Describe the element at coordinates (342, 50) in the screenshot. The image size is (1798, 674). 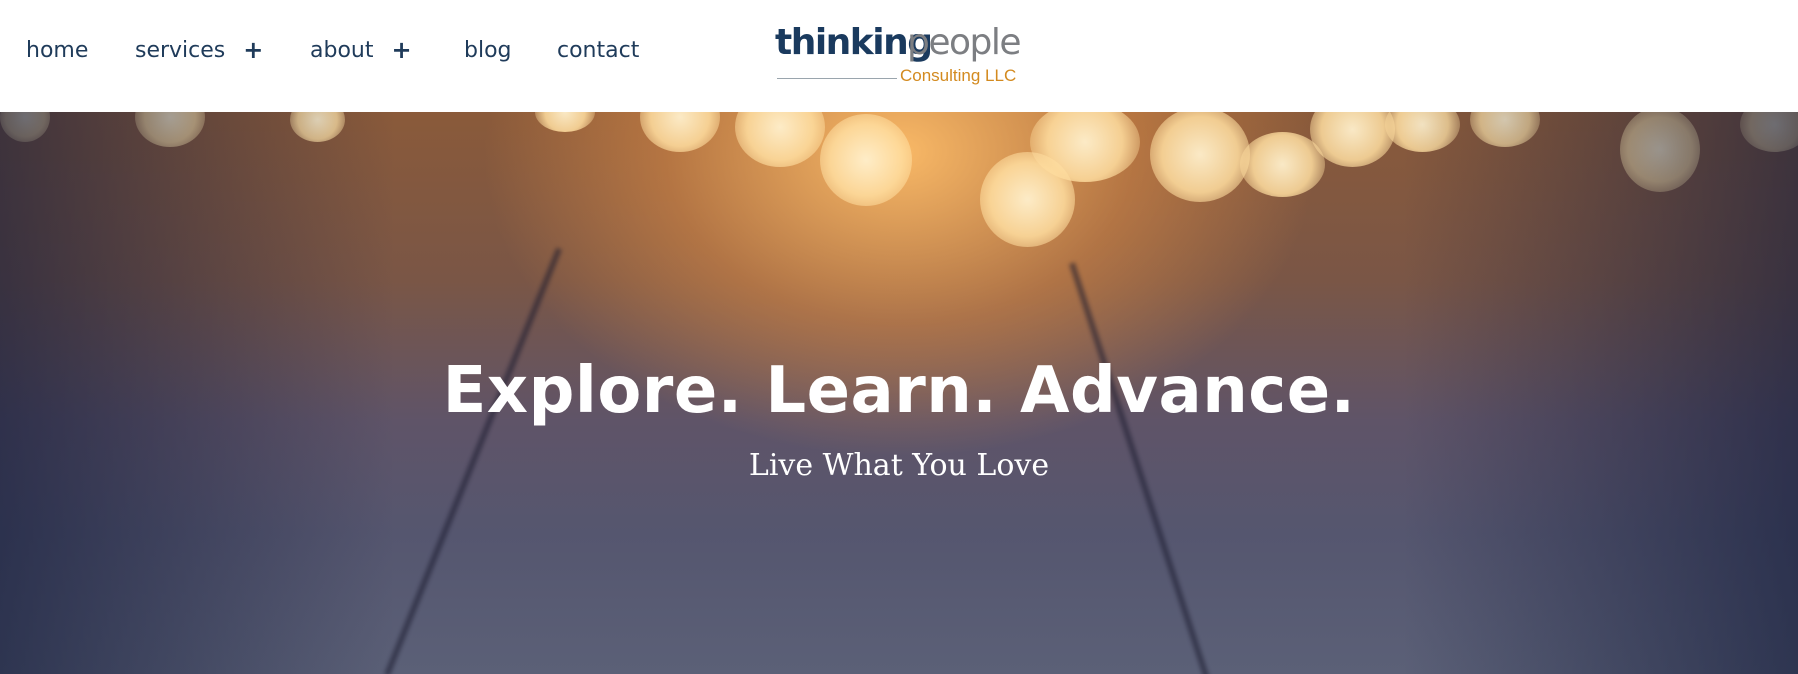
I see `nav-about-label: about` at that location.